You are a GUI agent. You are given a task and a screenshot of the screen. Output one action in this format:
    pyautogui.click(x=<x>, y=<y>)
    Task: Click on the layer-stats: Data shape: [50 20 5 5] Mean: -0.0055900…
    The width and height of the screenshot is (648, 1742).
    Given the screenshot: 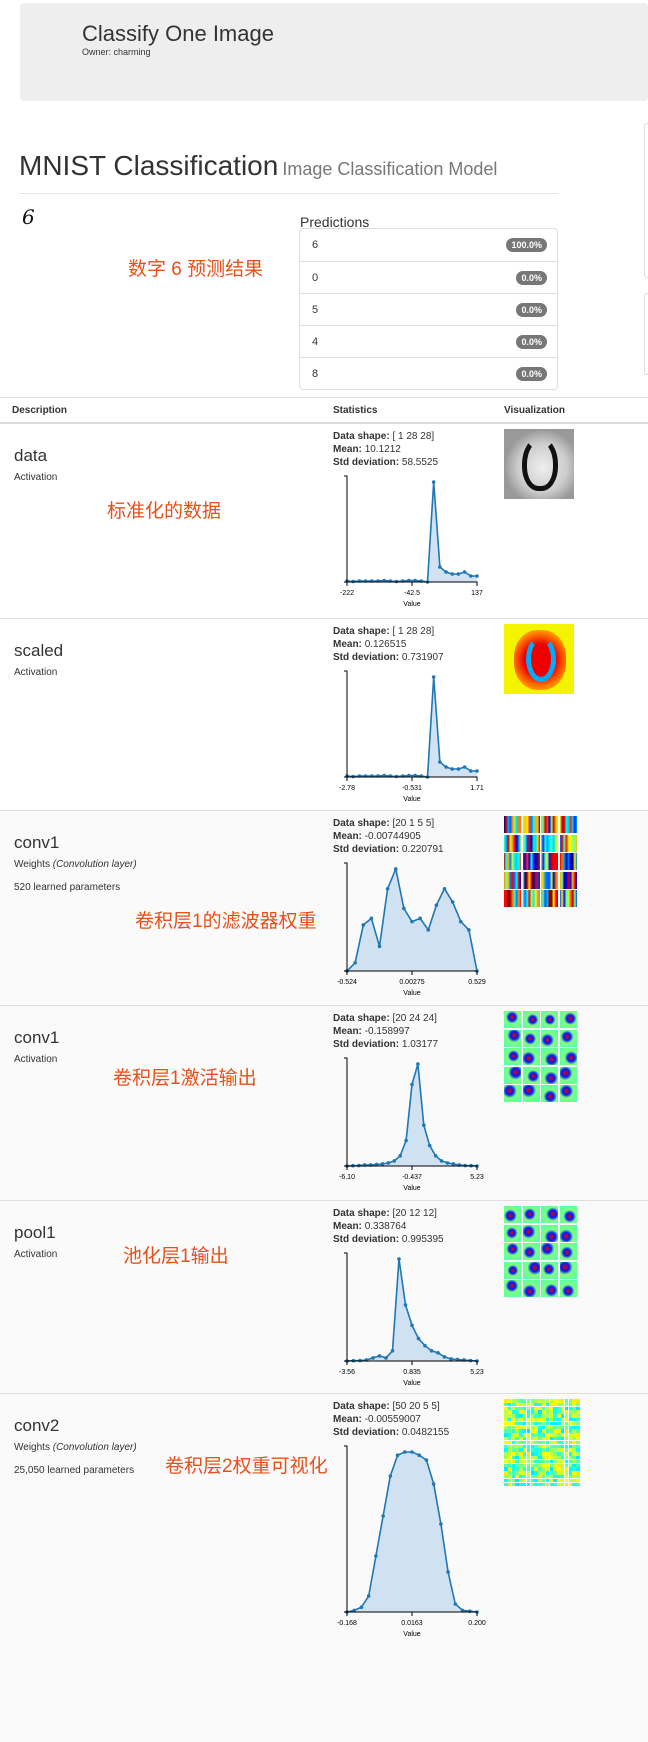 What is the action you would take?
    pyautogui.click(x=391, y=1419)
    